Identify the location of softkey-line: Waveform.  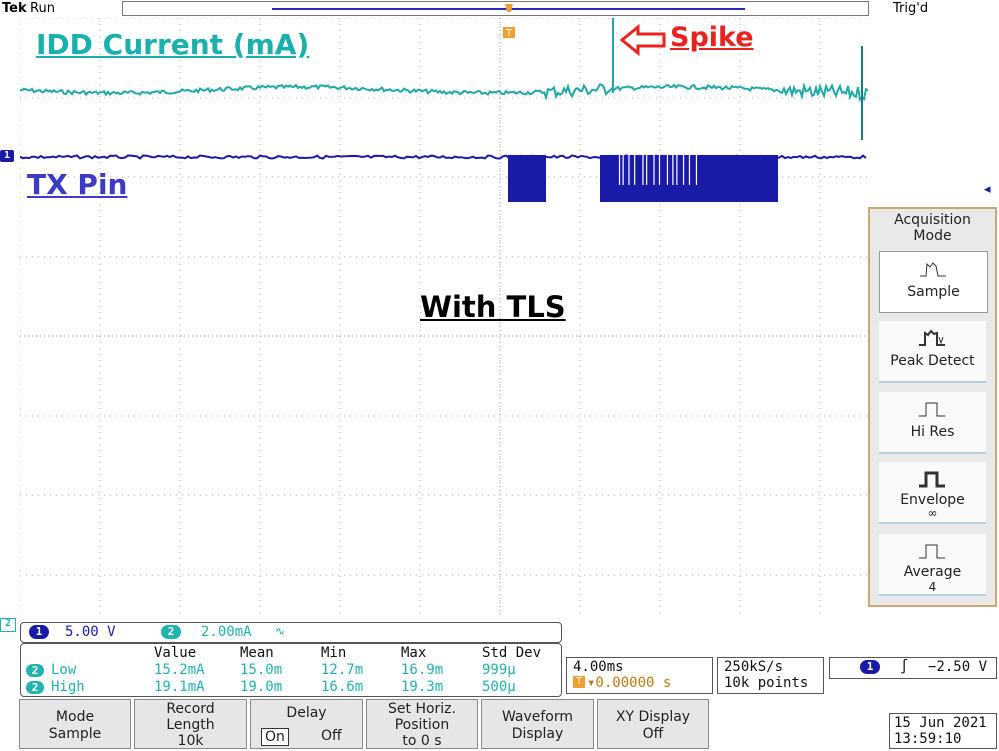
(537, 717).